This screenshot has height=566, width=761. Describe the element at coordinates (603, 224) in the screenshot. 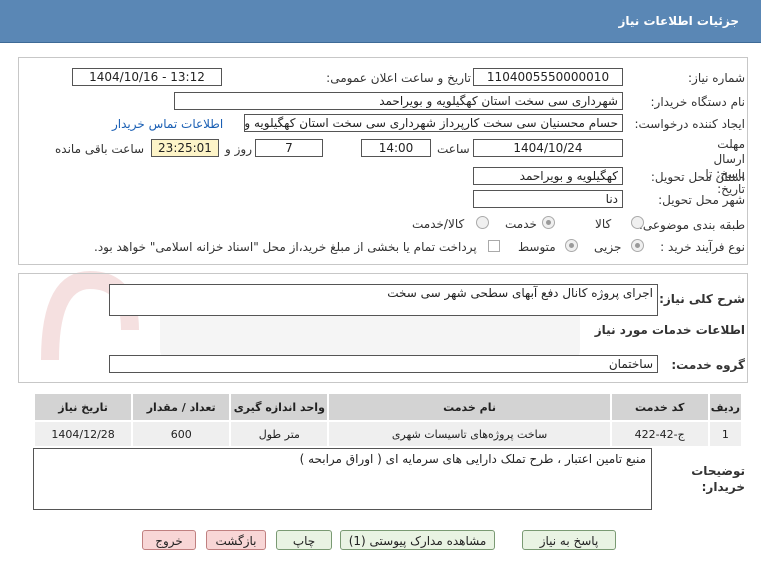

I see `category-option-goods: کالا` at that location.